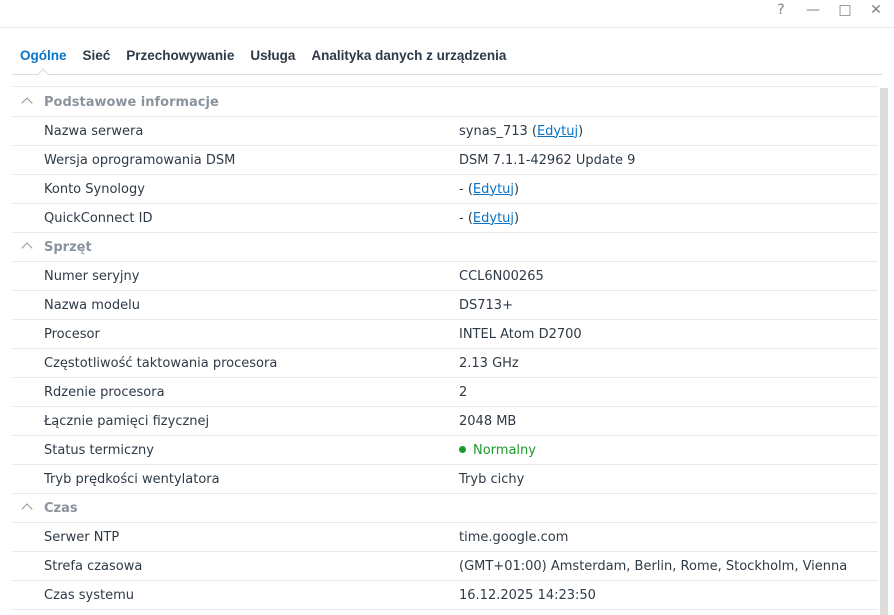  Describe the element at coordinates (94, 189) in the screenshot. I see `row-label: Konto Synology` at that location.